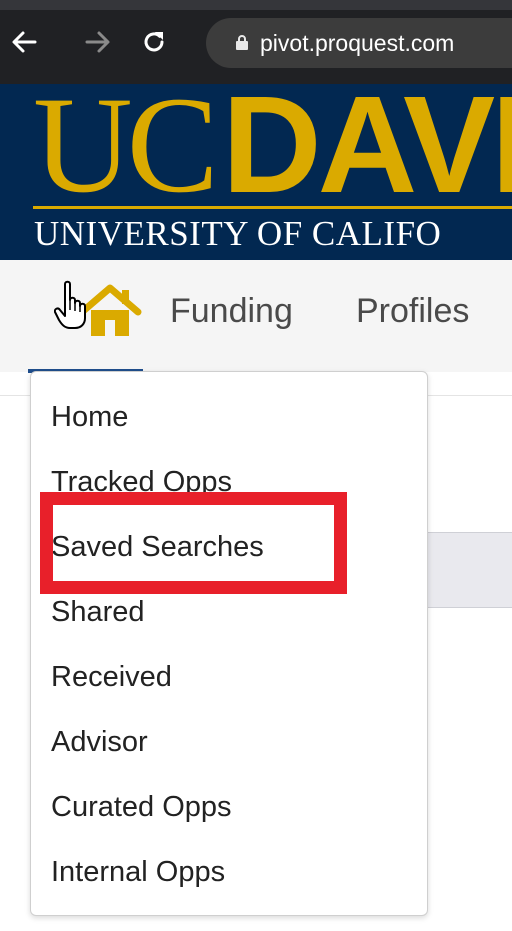 The width and height of the screenshot is (512, 931). What do you see at coordinates (99, 742) in the screenshot?
I see `menu-item-advisor: Advisor` at bounding box center [99, 742].